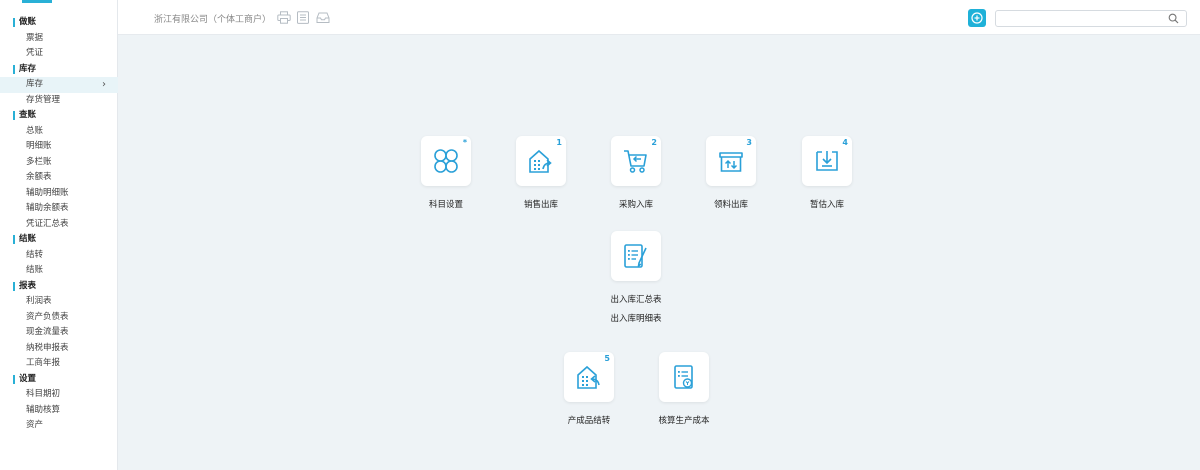 The image size is (1200, 470). What do you see at coordinates (59, 70) in the screenshot?
I see `sidebar-section-kucun: 库存` at bounding box center [59, 70].